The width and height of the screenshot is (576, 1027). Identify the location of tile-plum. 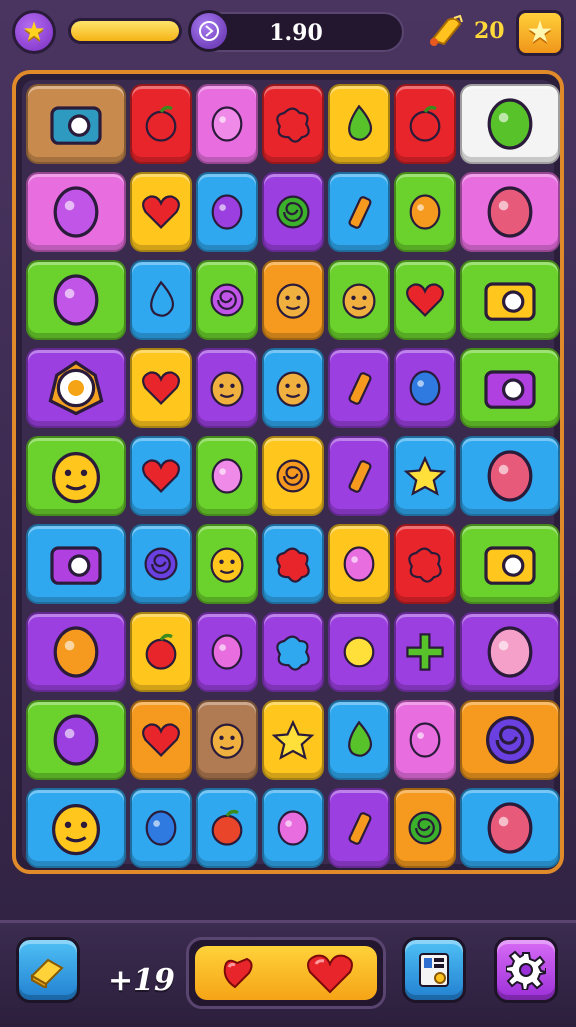
(227, 212).